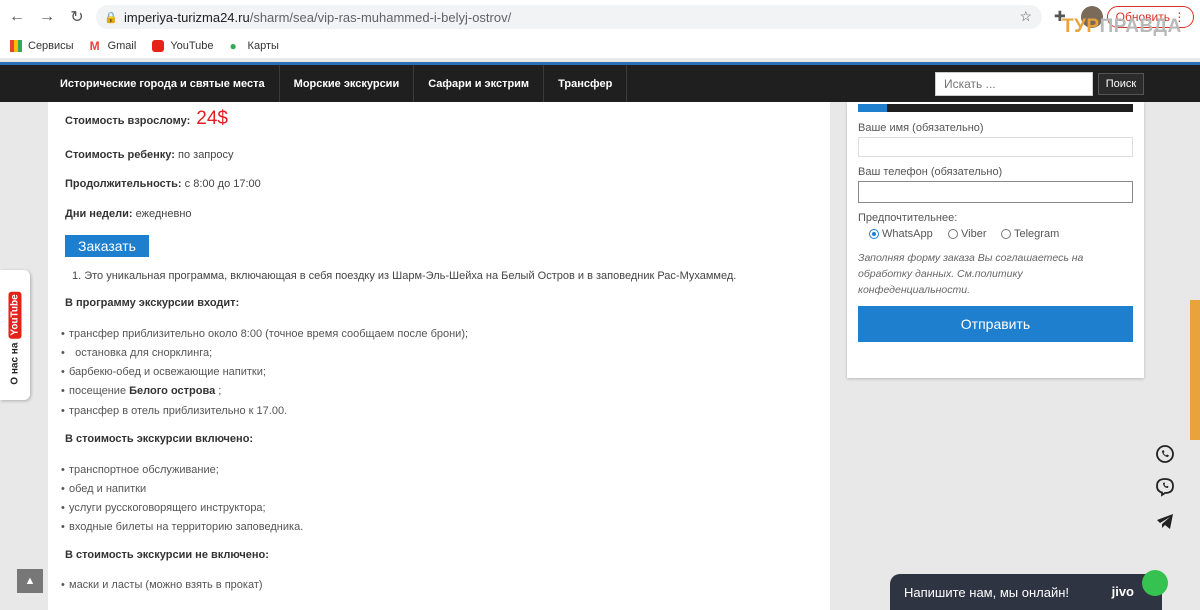 This screenshot has height=610, width=1200. Describe the element at coordinates (158, 46) in the screenshot. I see `youtube-icon` at that location.